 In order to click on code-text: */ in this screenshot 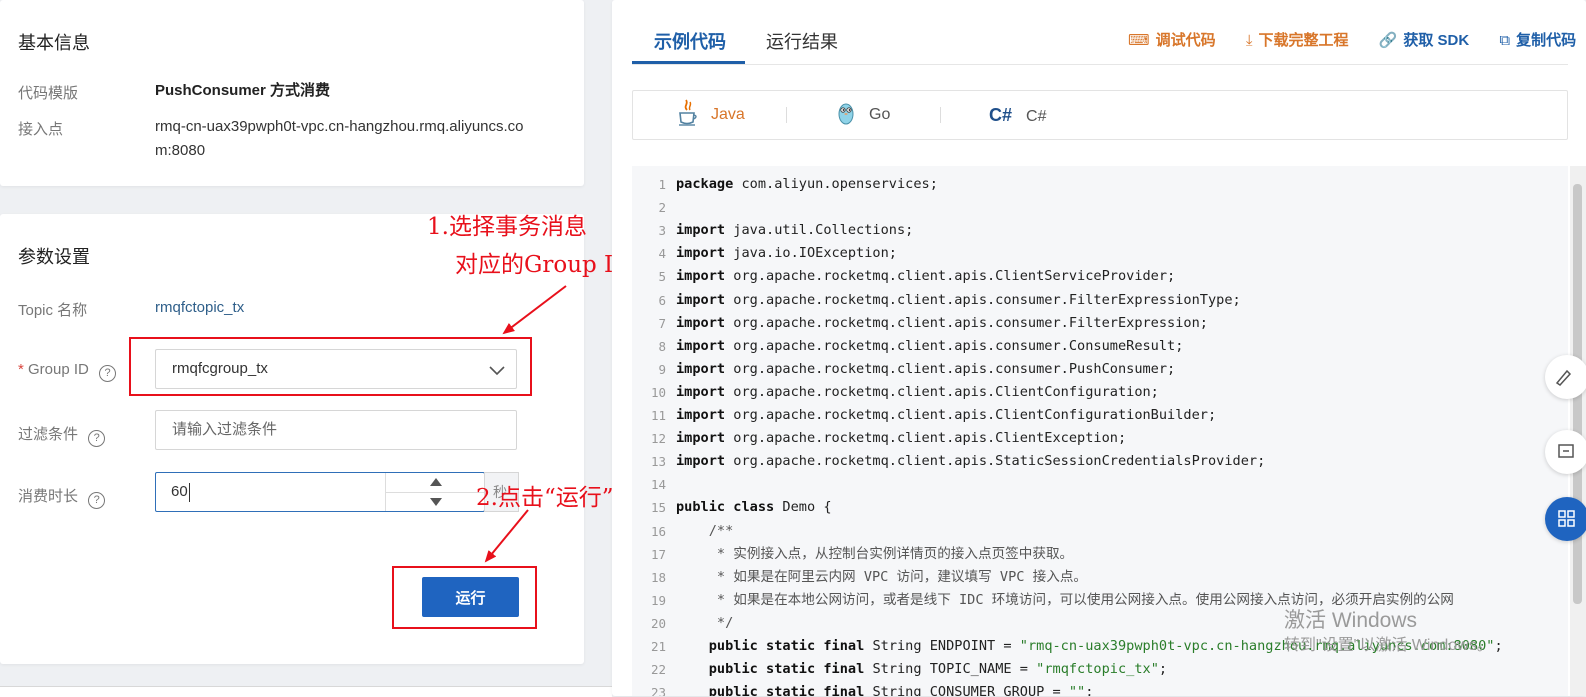, I will do `click(705, 622)`.